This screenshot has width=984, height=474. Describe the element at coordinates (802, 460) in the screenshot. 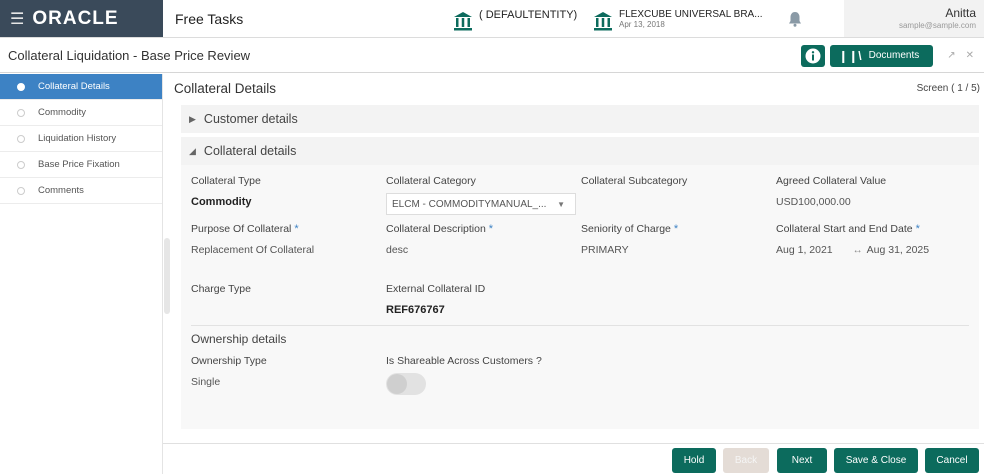

I see `next-button: Next` at that location.